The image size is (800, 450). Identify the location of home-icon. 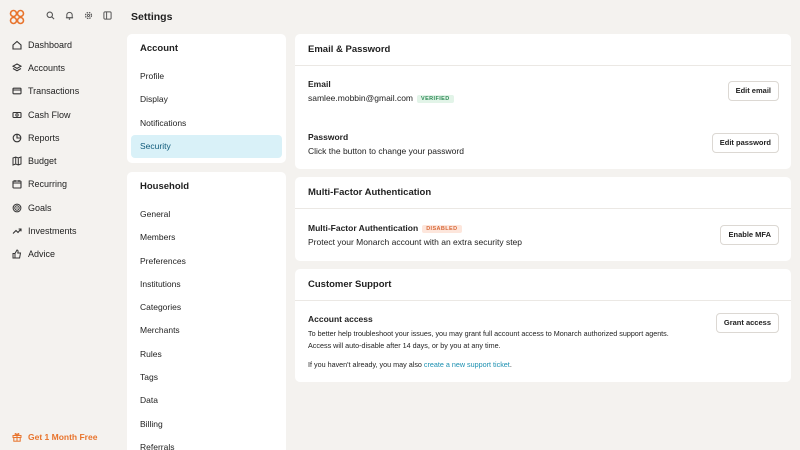
(17, 45).